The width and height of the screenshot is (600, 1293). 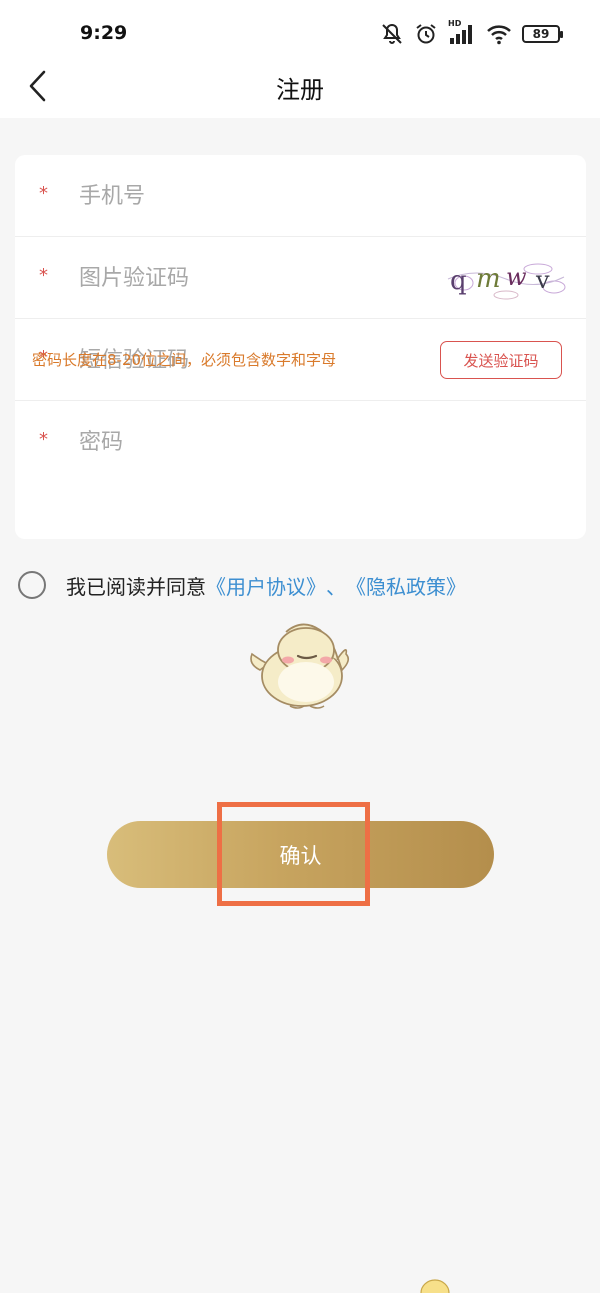 I want to click on agreement-row: 我已阅读并同意 《用户协议》 、 《隐私政策》, so click(x=242, y=585).